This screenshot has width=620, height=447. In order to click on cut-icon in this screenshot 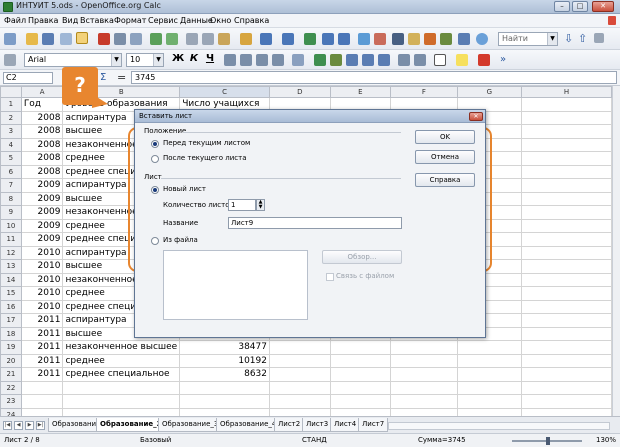, I will do `click(192, 39)`.